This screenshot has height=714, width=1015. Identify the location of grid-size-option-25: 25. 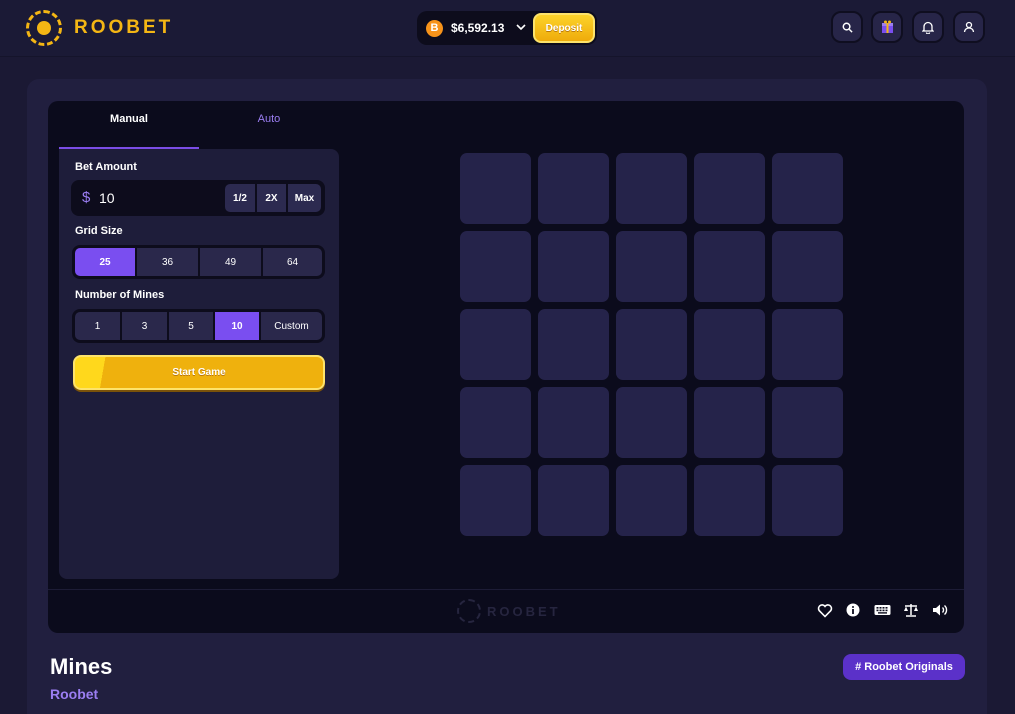
(105, 262).